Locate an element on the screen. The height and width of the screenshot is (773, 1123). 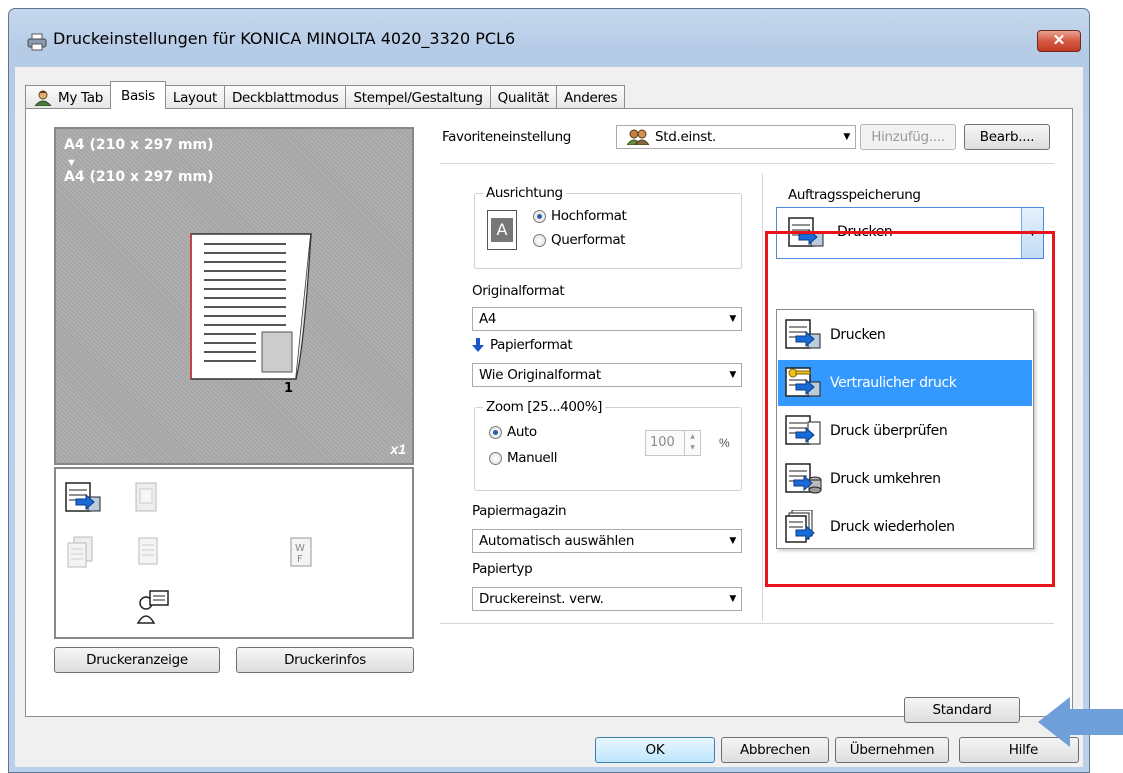
apply-button: Übernehmen is located at coordinates (892, 750).